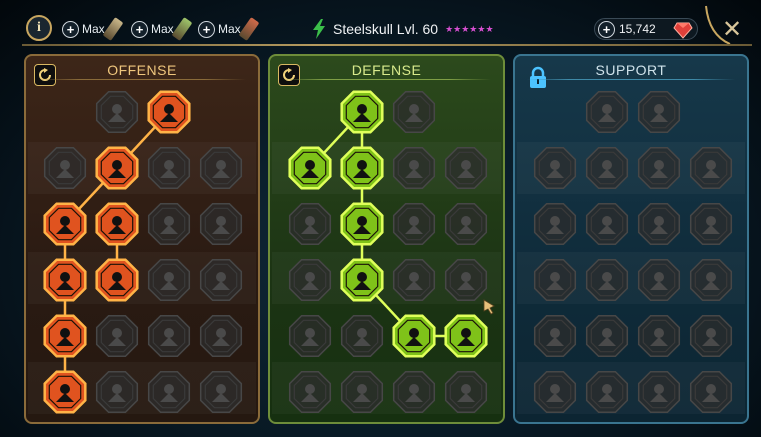  I want to click on boost-max-2: + Max, so click(162, 29).